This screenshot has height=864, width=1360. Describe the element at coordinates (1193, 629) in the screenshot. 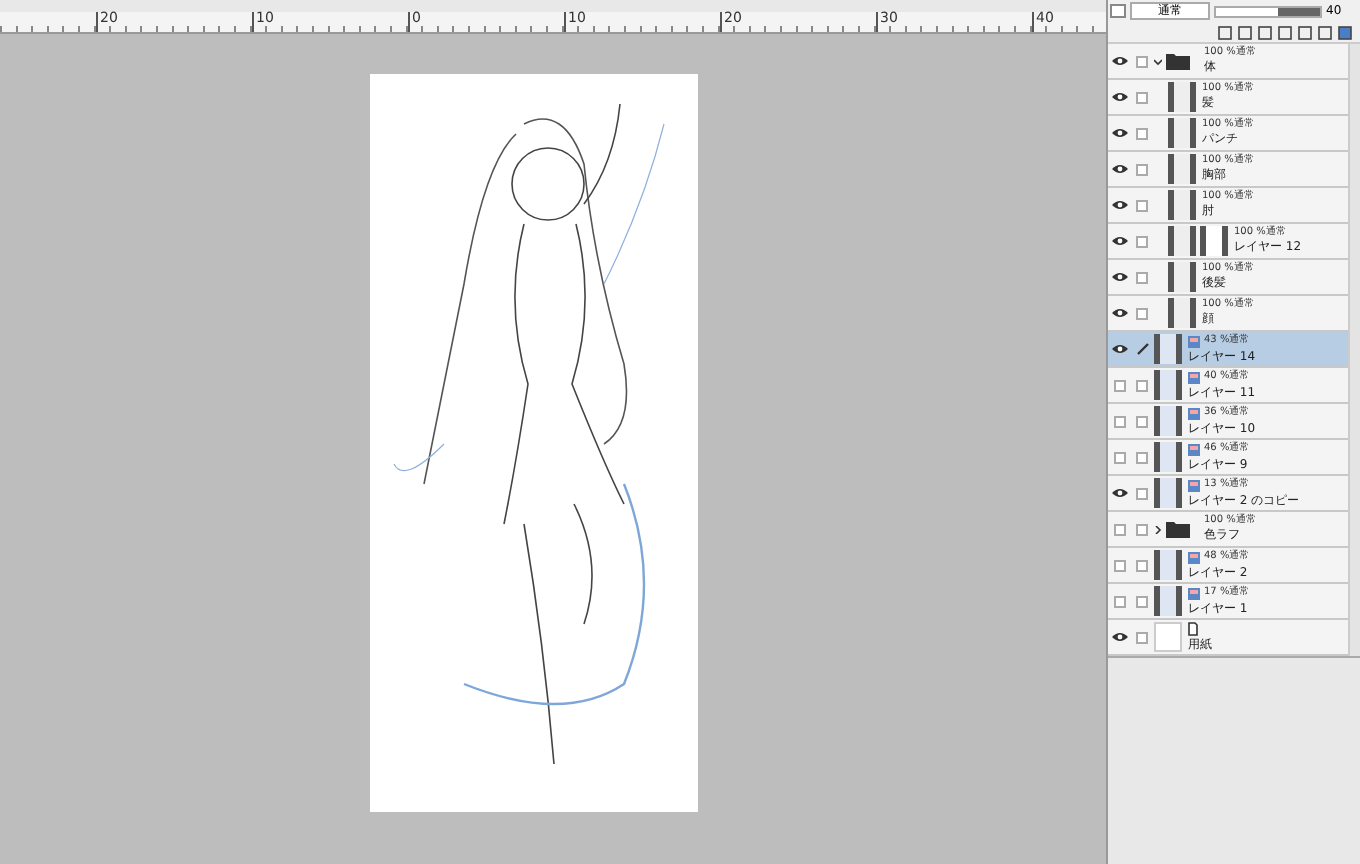

I see `page-icon` at that location.